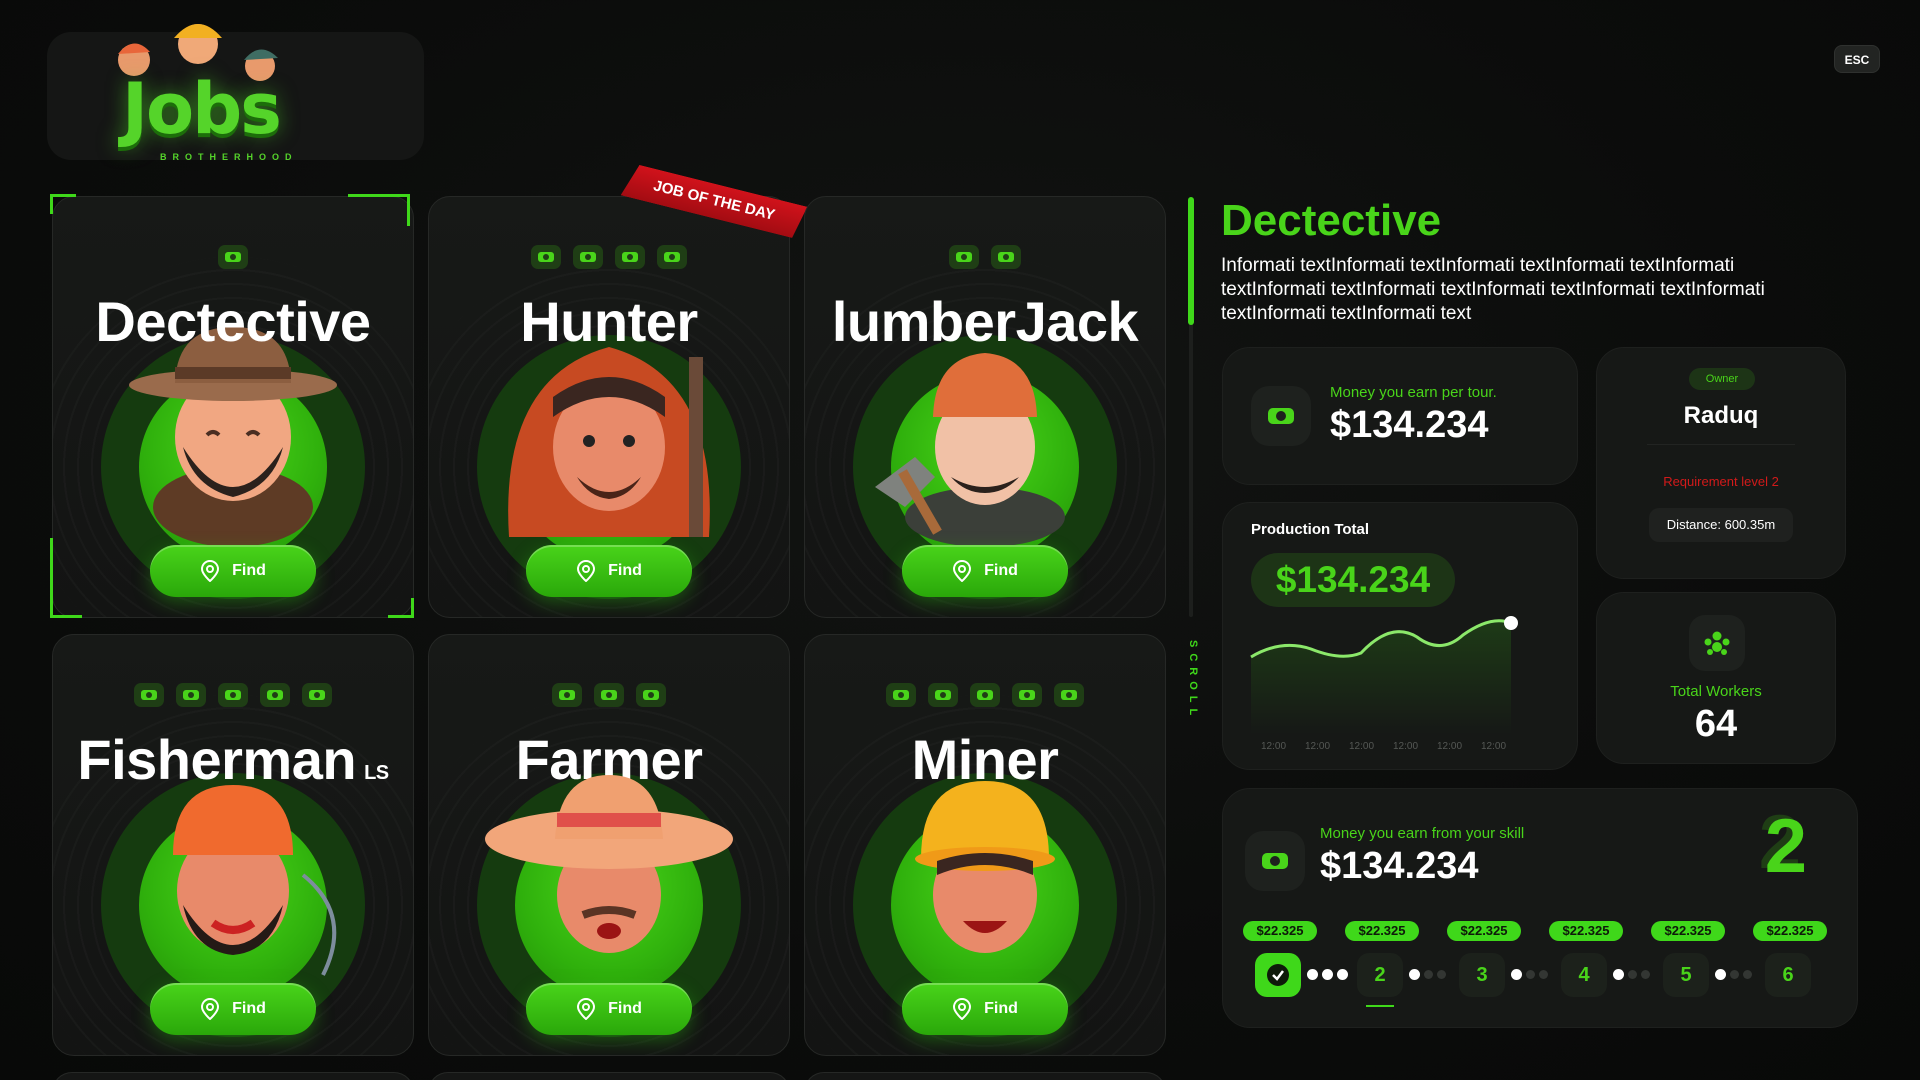  Describe the element at coordinates (609, 864) in the screenshot. I see `farmer-avatar` at that location.